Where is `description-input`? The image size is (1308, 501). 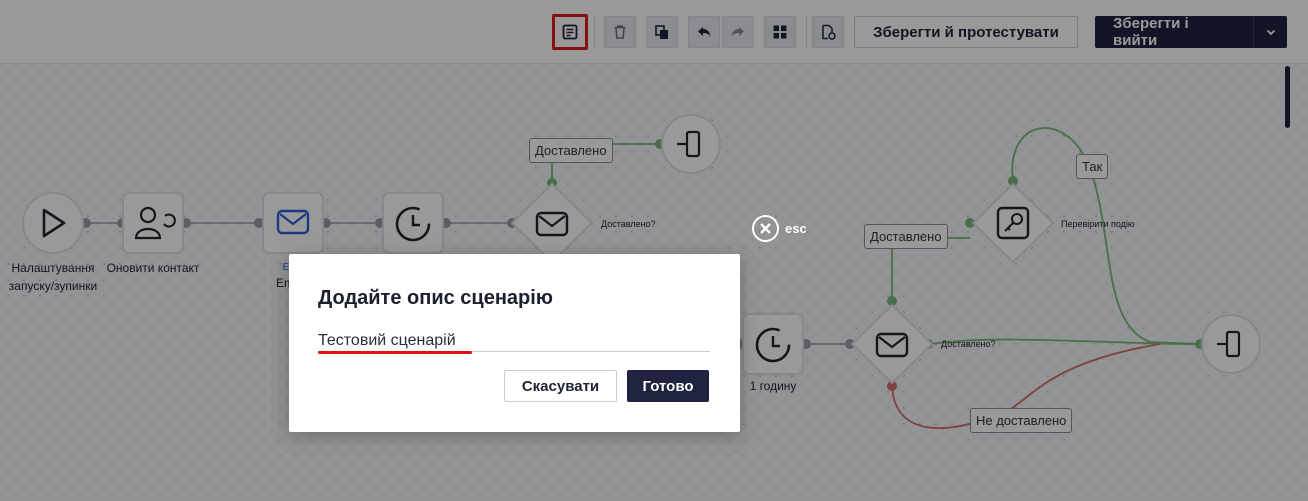
description-input is located at coordinates (514, 341).